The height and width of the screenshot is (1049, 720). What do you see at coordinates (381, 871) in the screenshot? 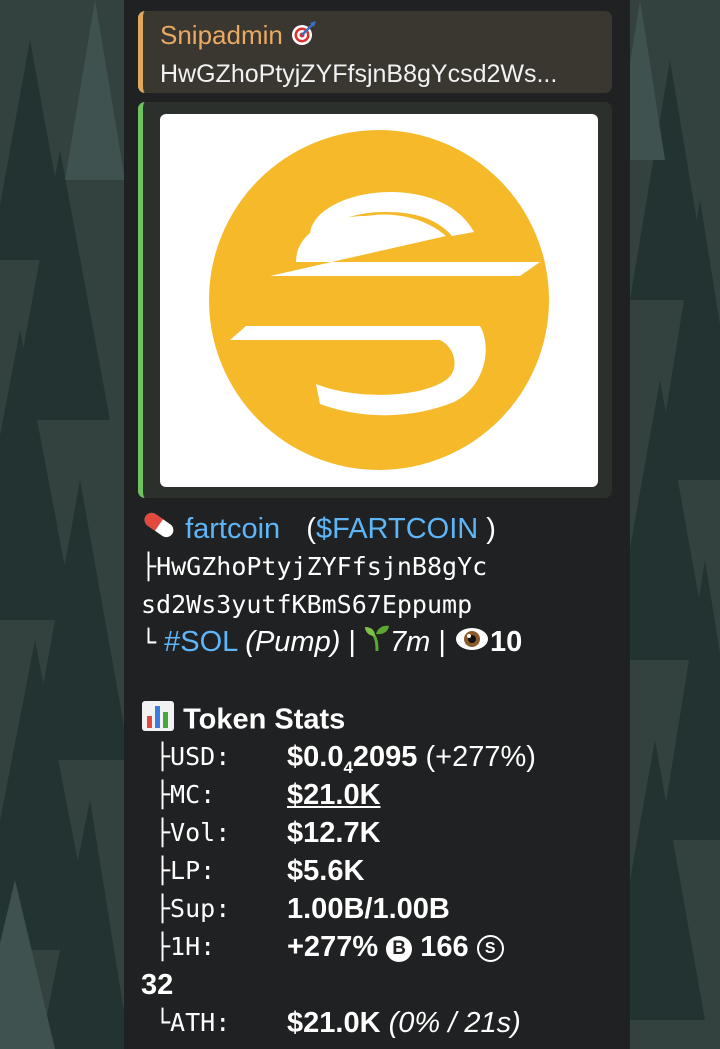
I see `stat-lp: ├LP: $5.6K` at bounding box center [381, 871].